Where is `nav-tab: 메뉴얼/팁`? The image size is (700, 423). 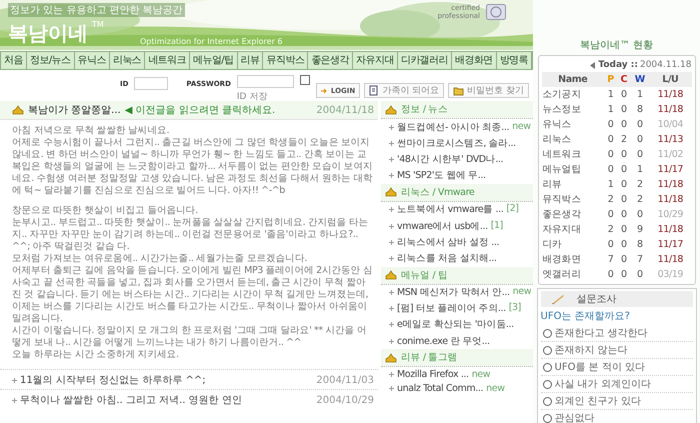 nav-tab: 메뉴얼/팁 is located at coordinates (214, 60).